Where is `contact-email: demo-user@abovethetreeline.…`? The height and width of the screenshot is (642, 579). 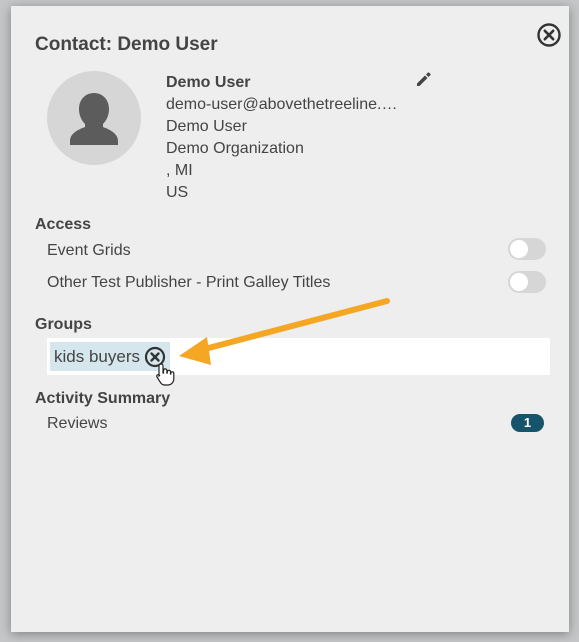 contact-email: demo-user@abovethetreeline.… is located at coordinates (282, 104).